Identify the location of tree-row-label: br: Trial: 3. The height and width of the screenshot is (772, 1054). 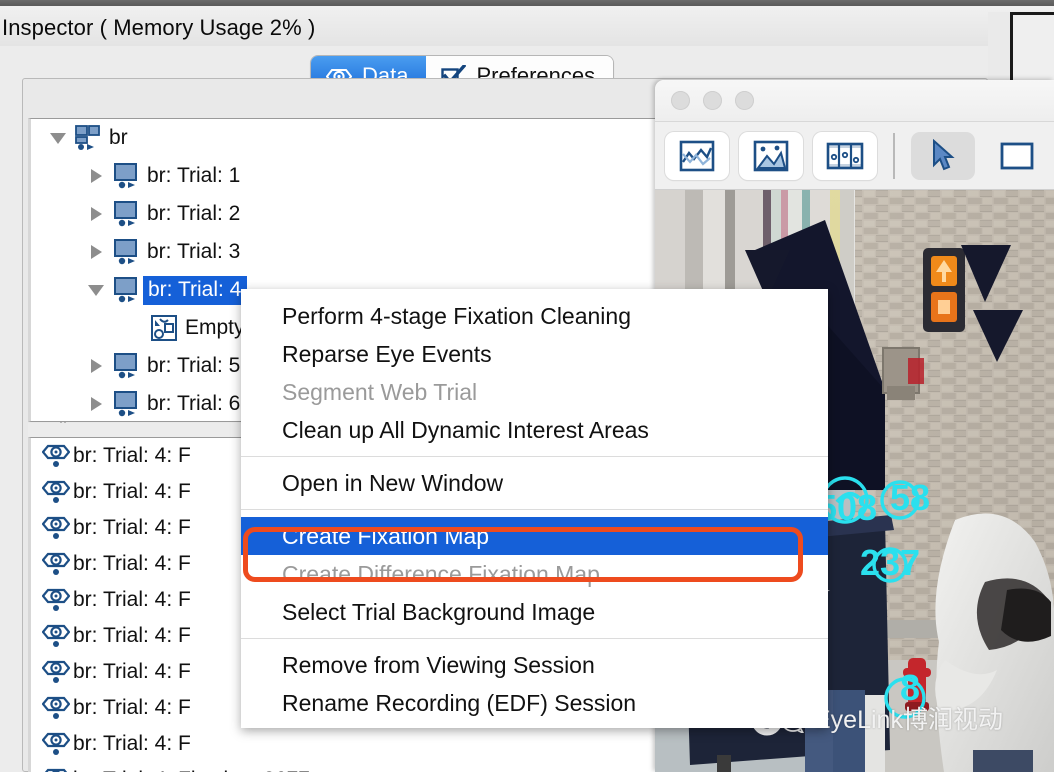
(194, 251).